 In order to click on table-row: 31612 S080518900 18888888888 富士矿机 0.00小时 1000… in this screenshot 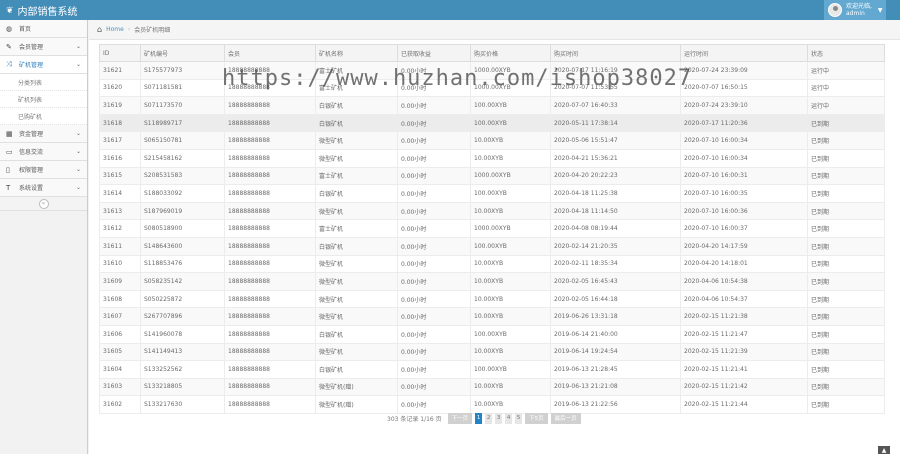, I will do `click(492, 228)`.